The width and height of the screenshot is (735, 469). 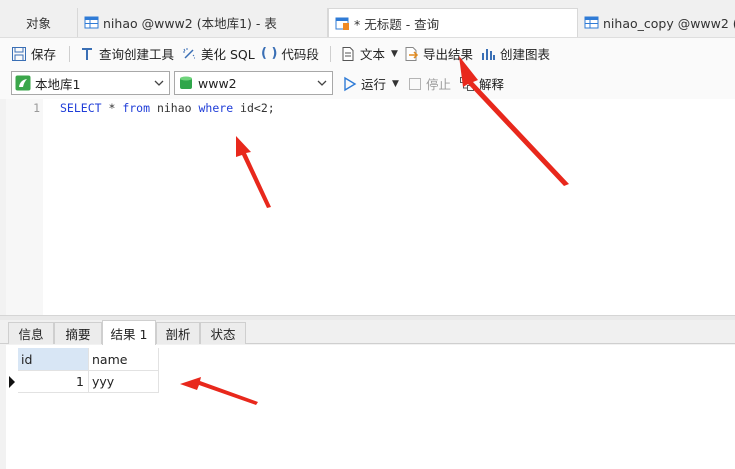 I want to click on query-builder-icon, so click(x=87, y=53).